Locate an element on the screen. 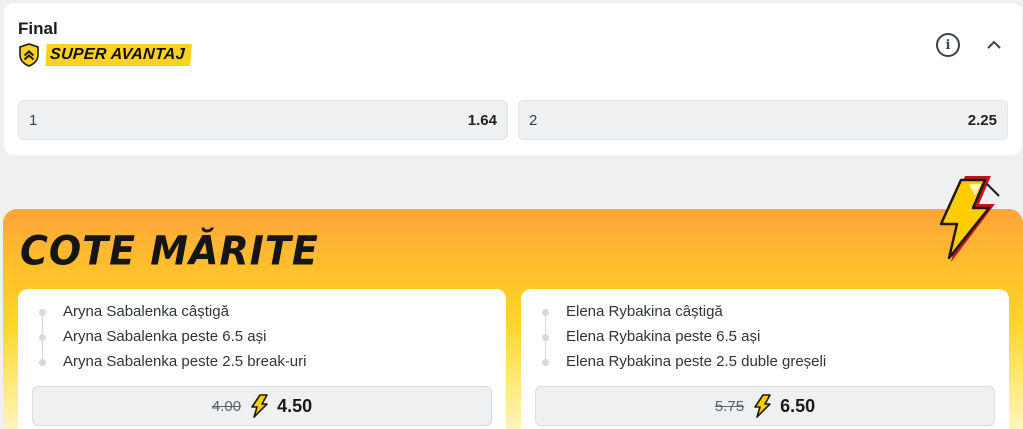 Image resolution: width=1023 pixels, height=429 pixels. new-odds: 4.50 is located at coordinates (295, 405).